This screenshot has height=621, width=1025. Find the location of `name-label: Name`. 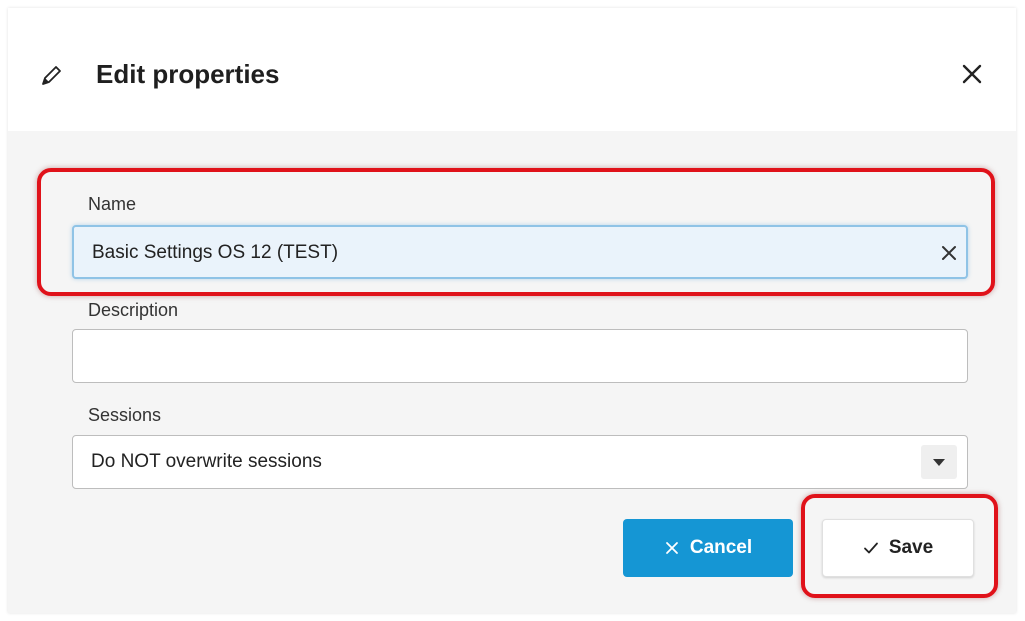

name-label: Name is located at coordinates (112, 204).